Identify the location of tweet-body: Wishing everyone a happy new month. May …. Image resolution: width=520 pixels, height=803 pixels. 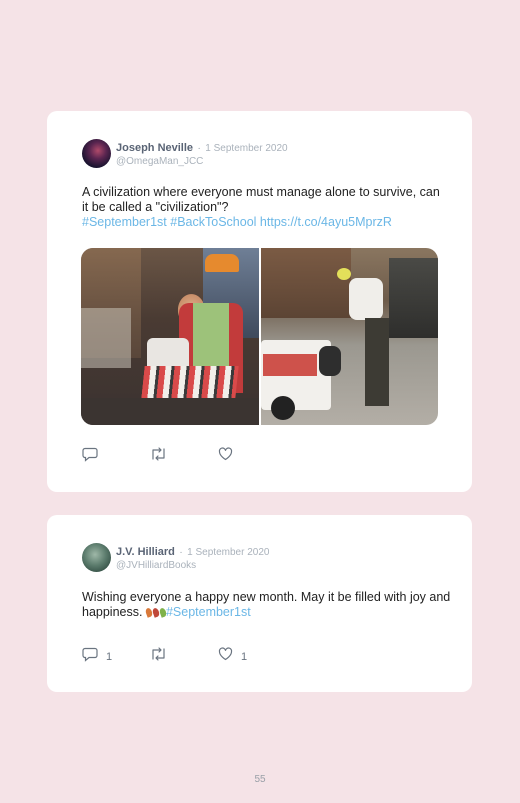
(266, 604).